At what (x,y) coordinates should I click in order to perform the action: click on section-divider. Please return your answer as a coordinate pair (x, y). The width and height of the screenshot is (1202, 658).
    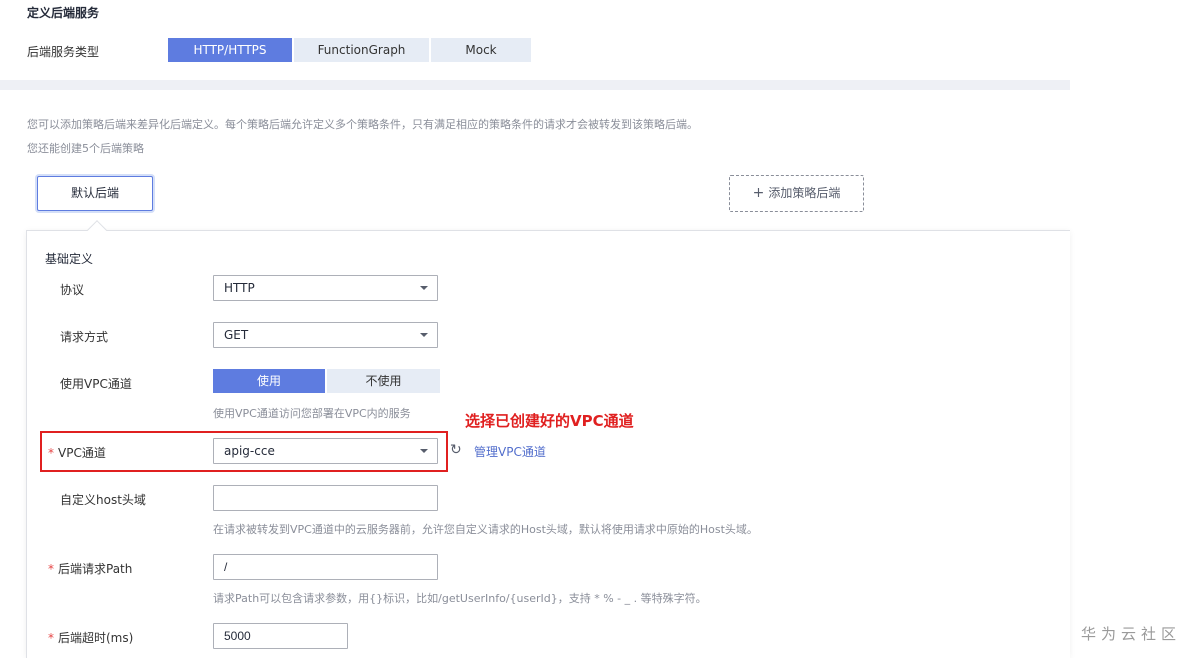
    Looking at the image, I should click on (535, 85).